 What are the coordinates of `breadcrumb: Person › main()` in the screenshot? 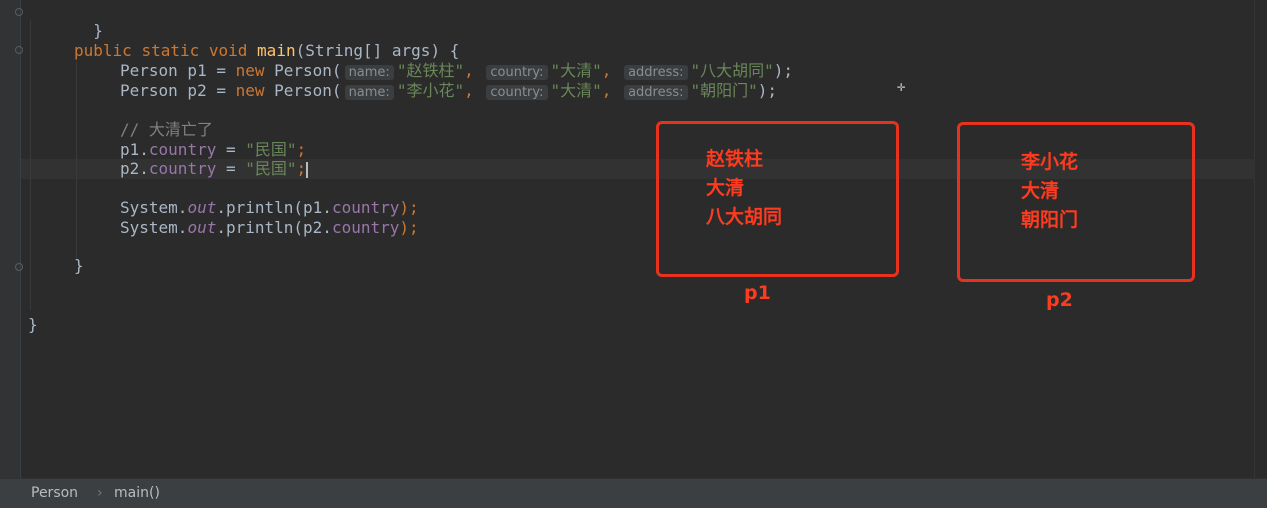 It's located at (633, 493).